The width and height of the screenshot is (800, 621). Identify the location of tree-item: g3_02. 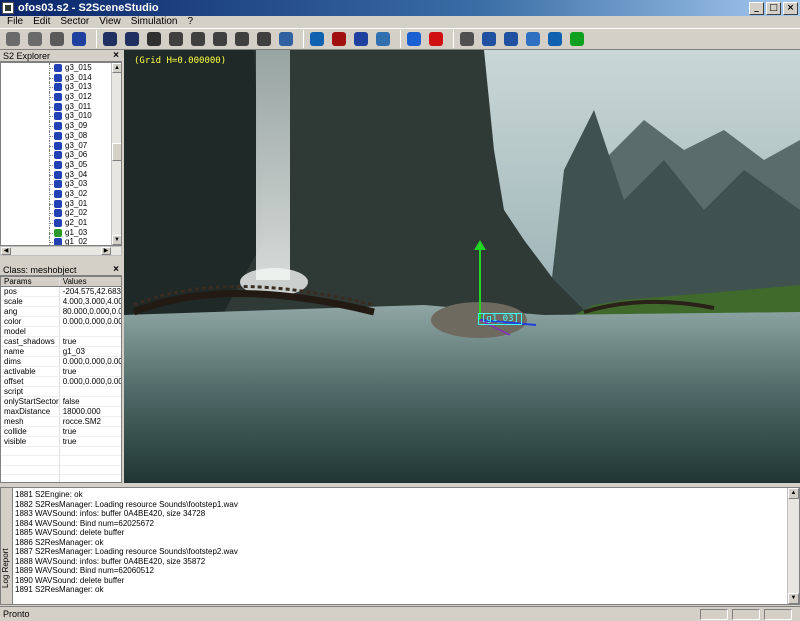
(61, 193).